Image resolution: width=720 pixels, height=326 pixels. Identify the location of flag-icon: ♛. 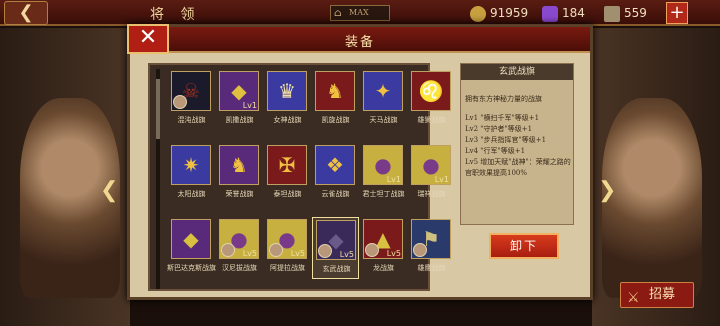
(287, 91).